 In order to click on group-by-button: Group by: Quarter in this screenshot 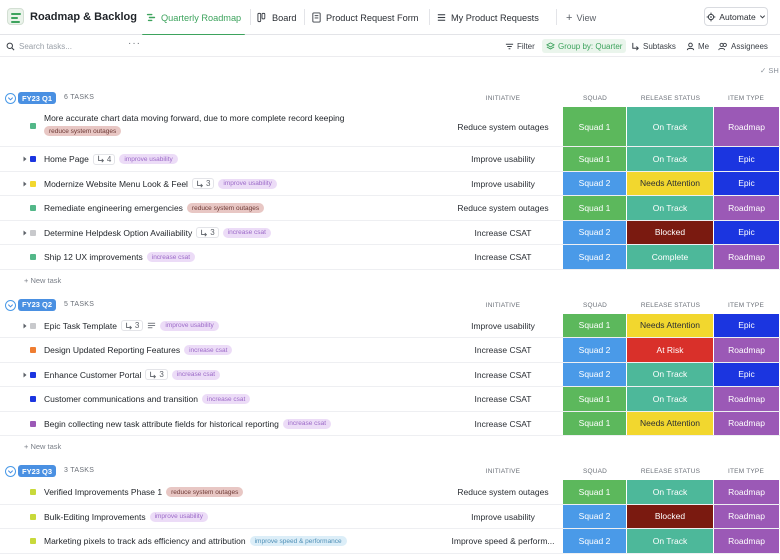, I will do `click(584, 46)`.